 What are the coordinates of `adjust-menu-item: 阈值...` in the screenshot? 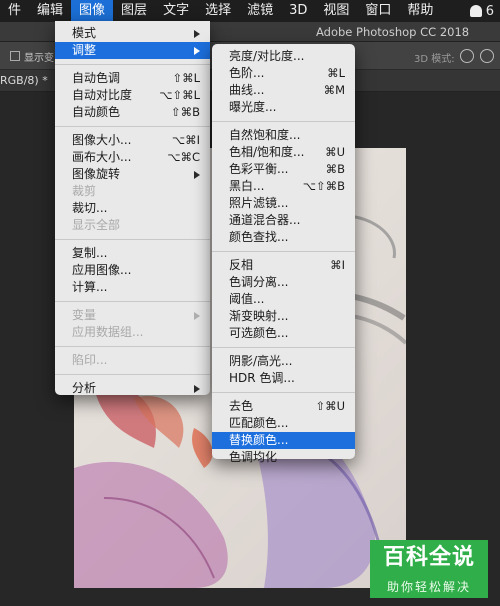 It's located at (283, 299).